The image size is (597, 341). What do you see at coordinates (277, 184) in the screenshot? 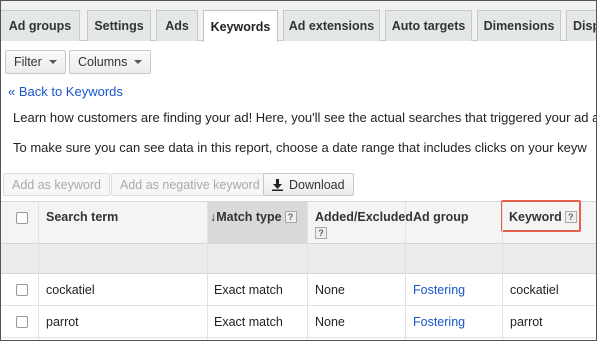
I see `download-icon` at bounding box center [277, 184].